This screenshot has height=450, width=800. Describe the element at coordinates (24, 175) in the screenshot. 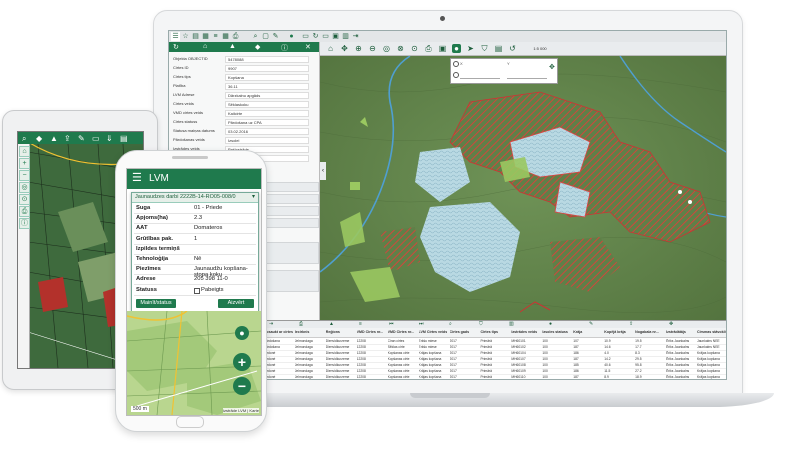

I see `zoom-out-icon: −` at that location.